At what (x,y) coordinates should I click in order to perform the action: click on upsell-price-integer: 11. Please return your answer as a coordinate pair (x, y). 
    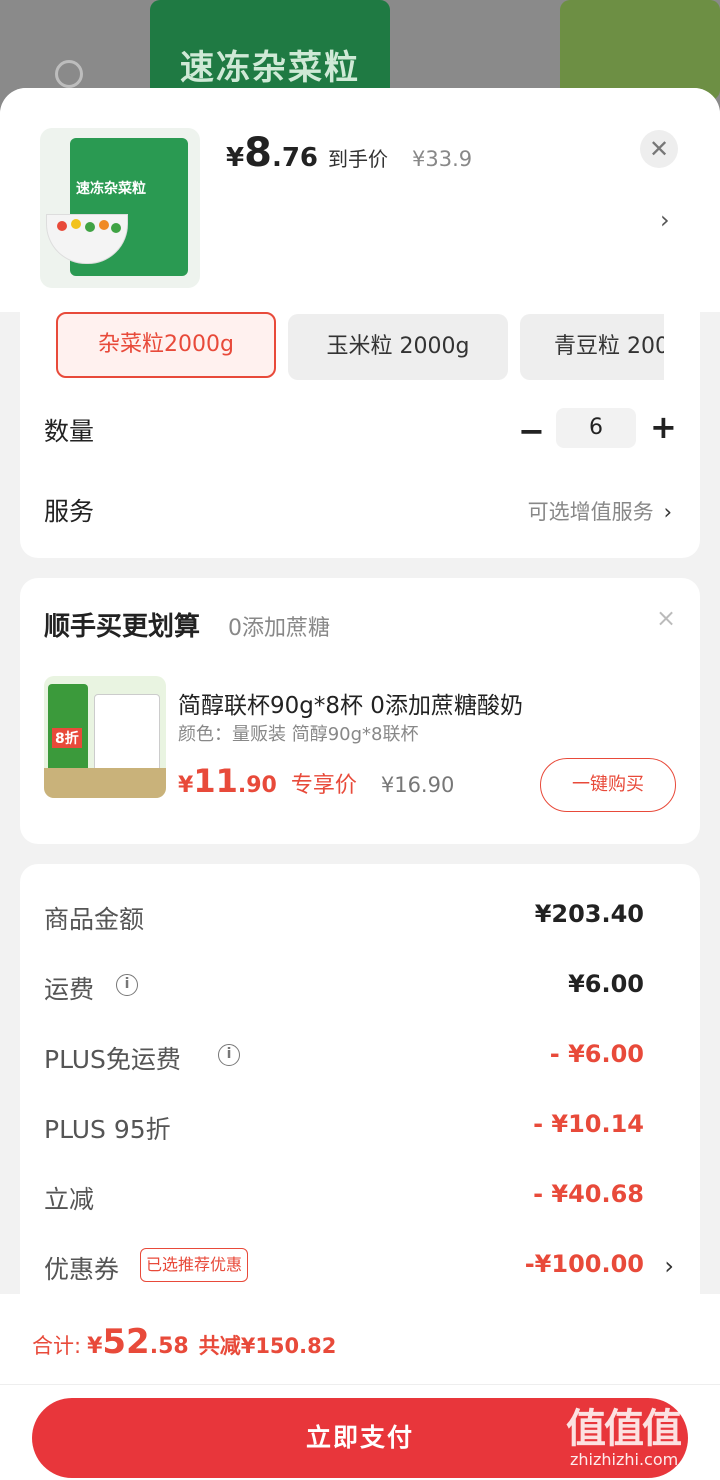
    Looking at the image, I should click on (215, 781).